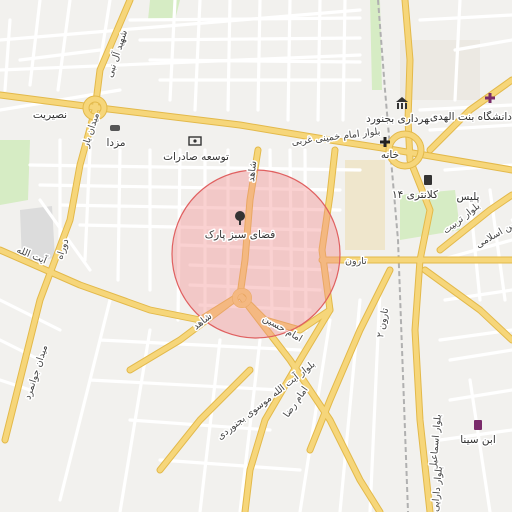  What do you see at coordinates (196, 157) in the screenshot?
I see `poi-label: توسعه صادرات` at bounding box center [196, 157].